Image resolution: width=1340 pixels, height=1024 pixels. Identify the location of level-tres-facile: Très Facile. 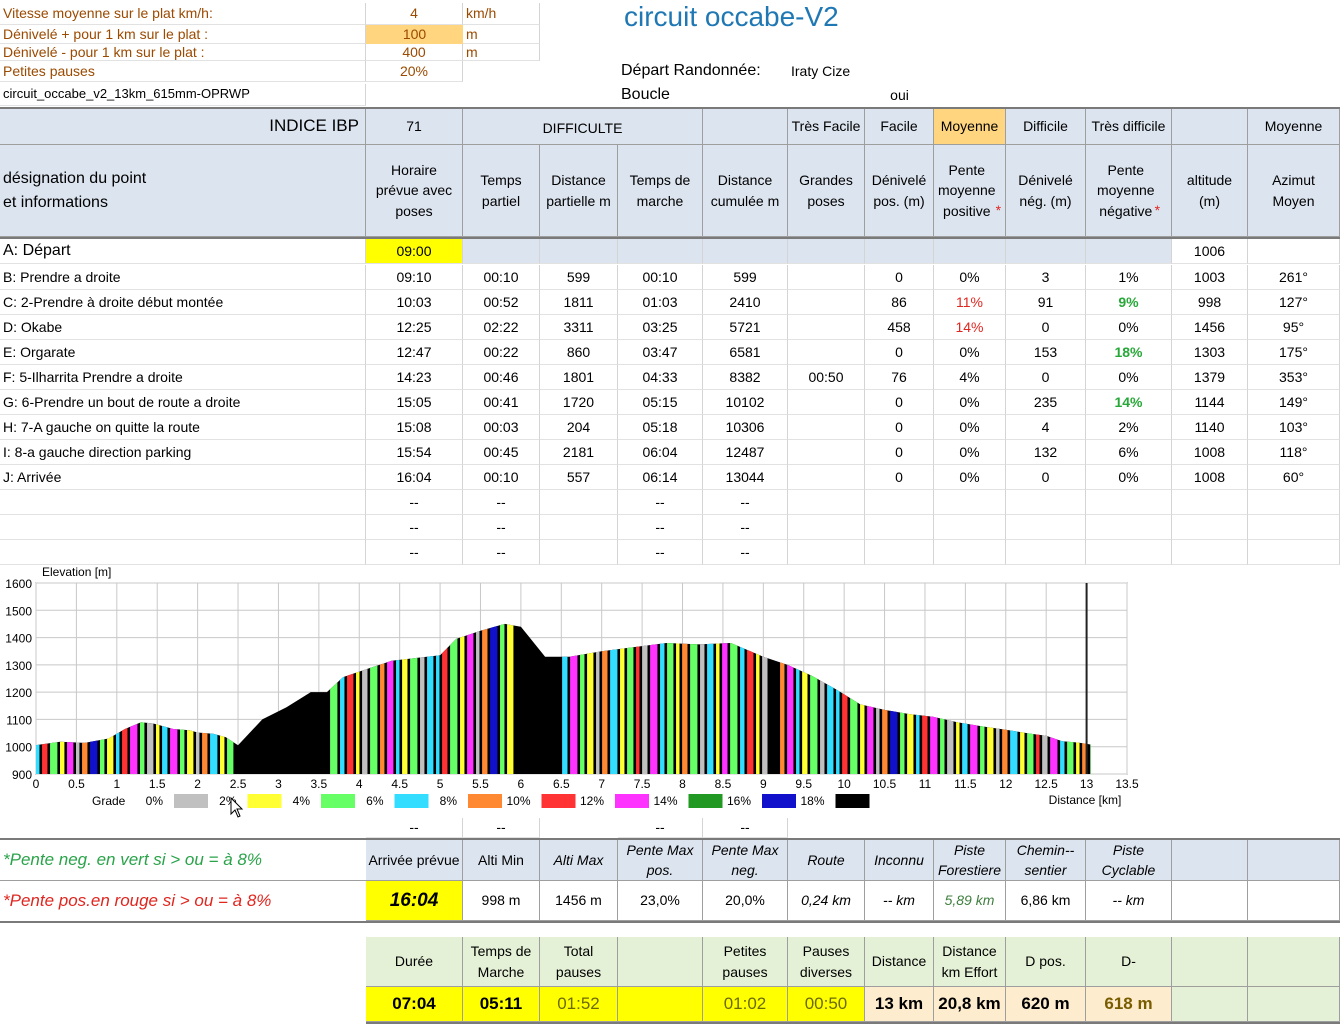
(826, 127).